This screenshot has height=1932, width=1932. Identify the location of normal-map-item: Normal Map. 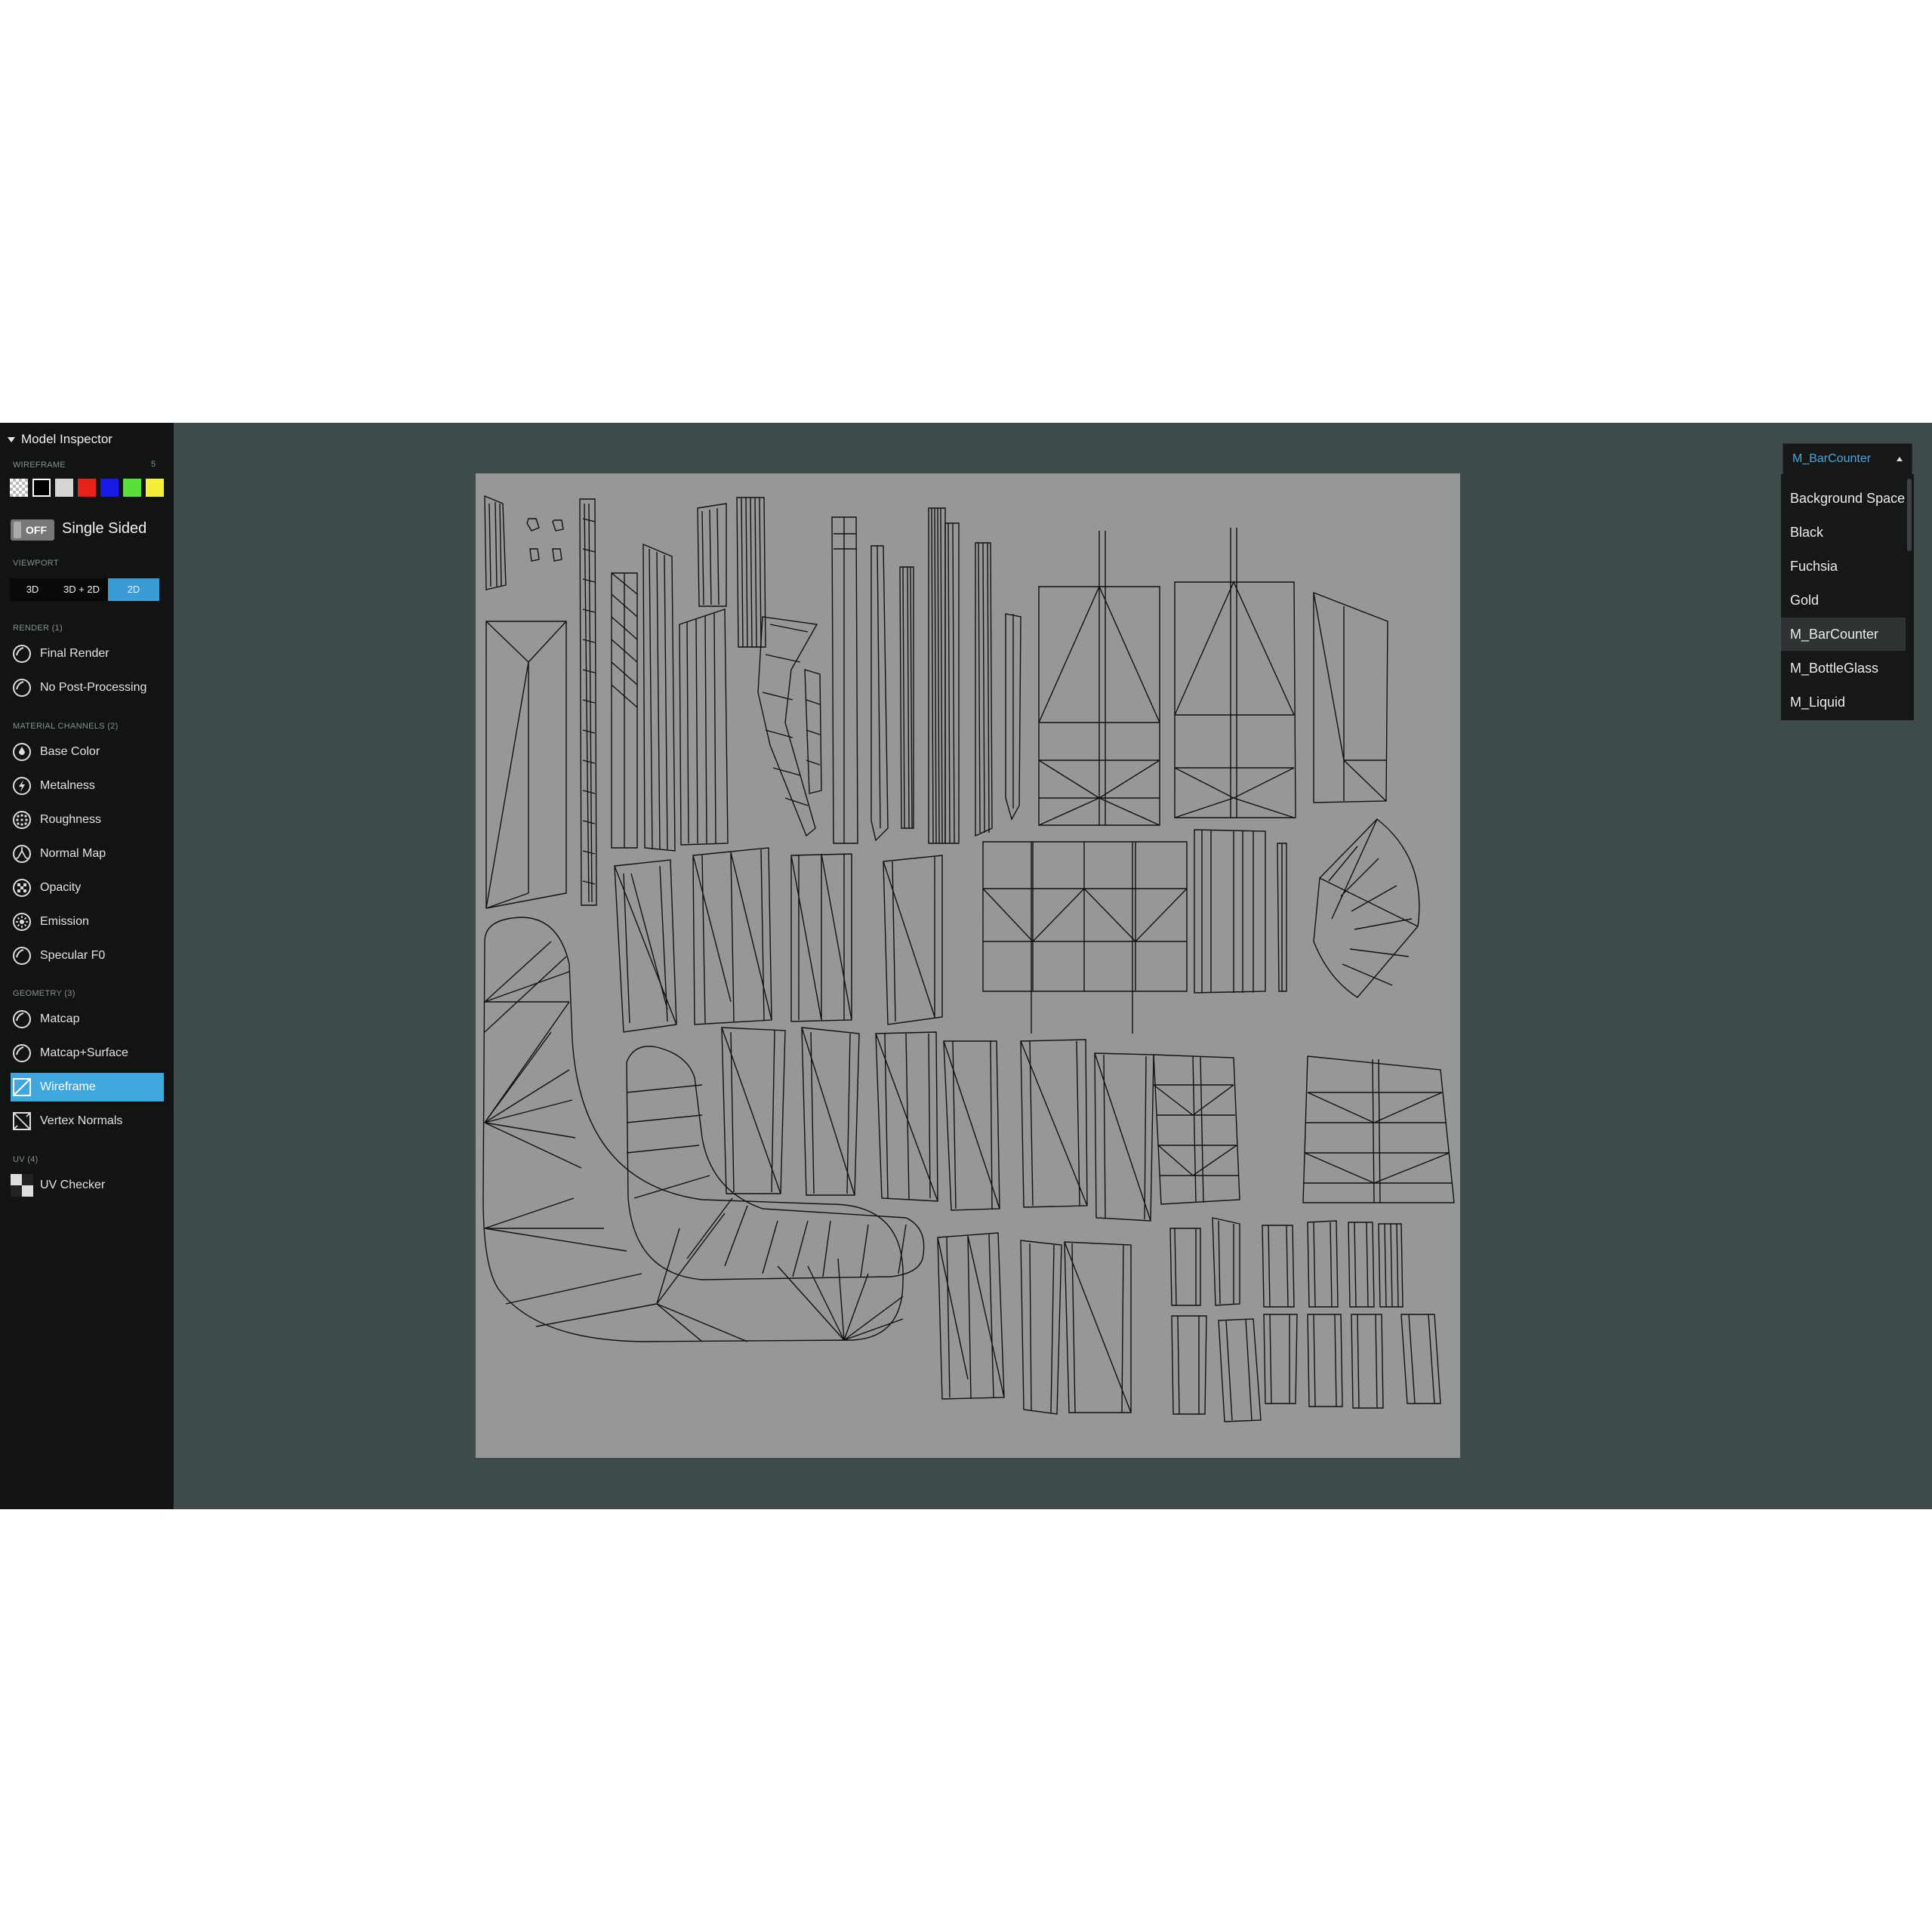
(87, 854).